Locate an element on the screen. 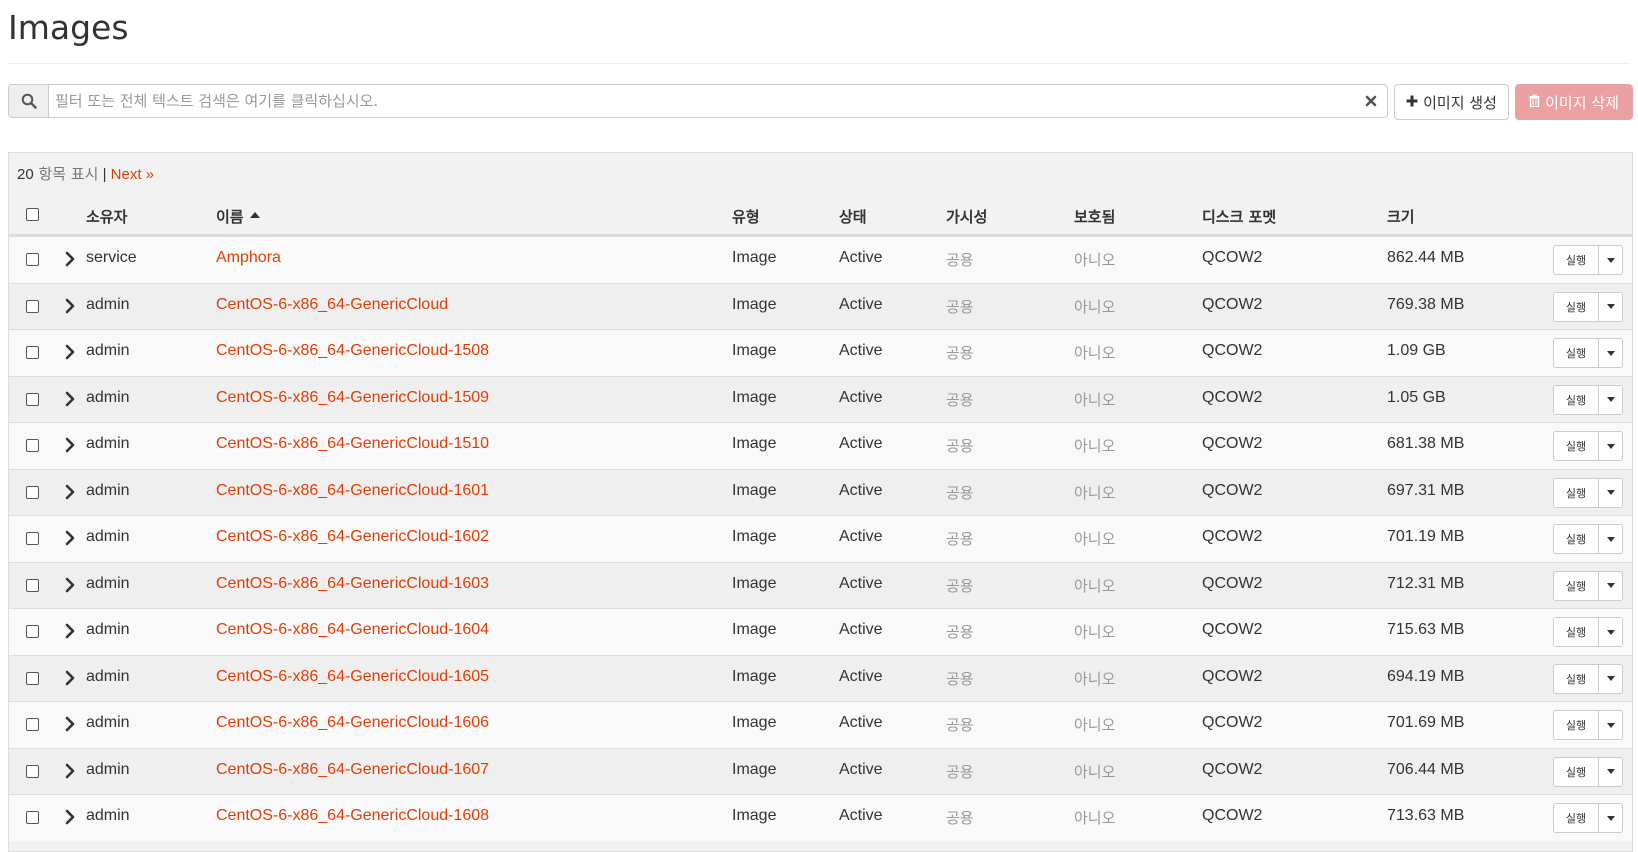  cell-size: 694.19 MB is located at coordinates (1426, 676).